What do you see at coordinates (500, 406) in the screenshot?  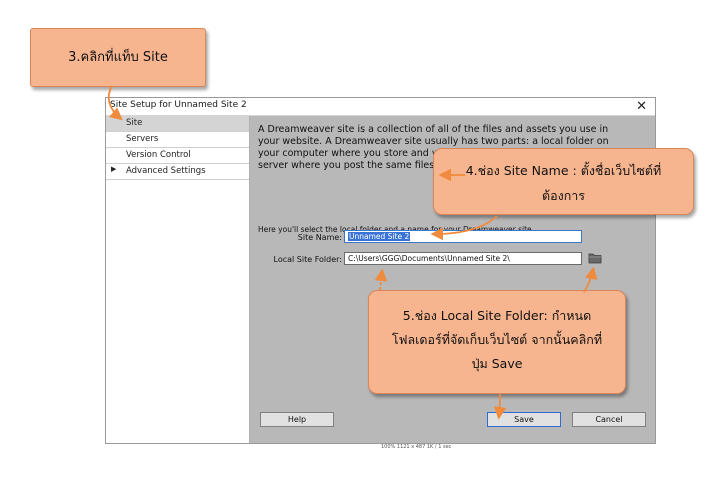 I see `arrow-step5-save` at bounding box center [500, 406].